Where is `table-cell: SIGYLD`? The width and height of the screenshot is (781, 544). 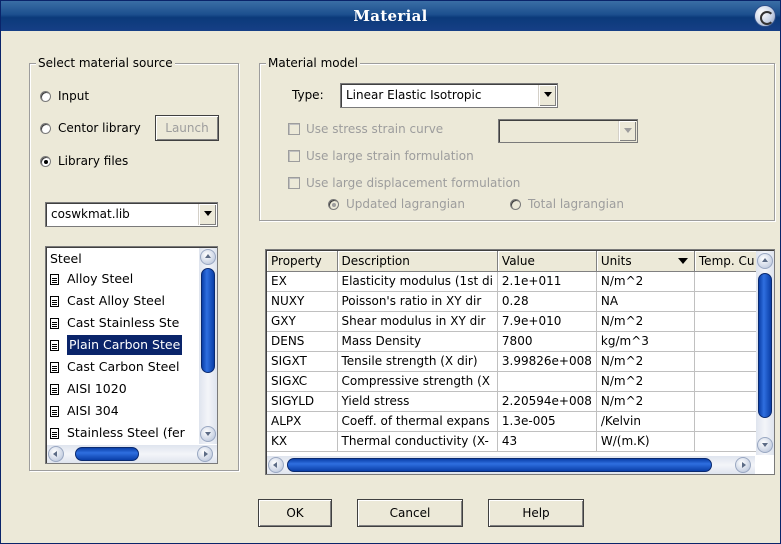 table-cell: SIGYLD is located at coordinates (302, 401).